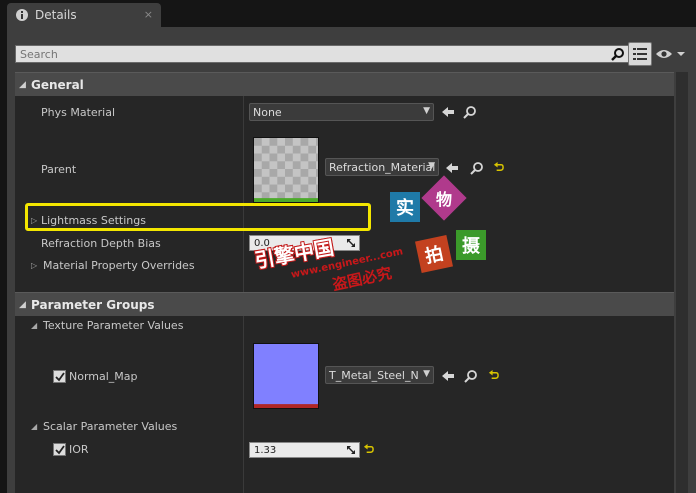  I want to click on list-view-icon, so click(640, 54).